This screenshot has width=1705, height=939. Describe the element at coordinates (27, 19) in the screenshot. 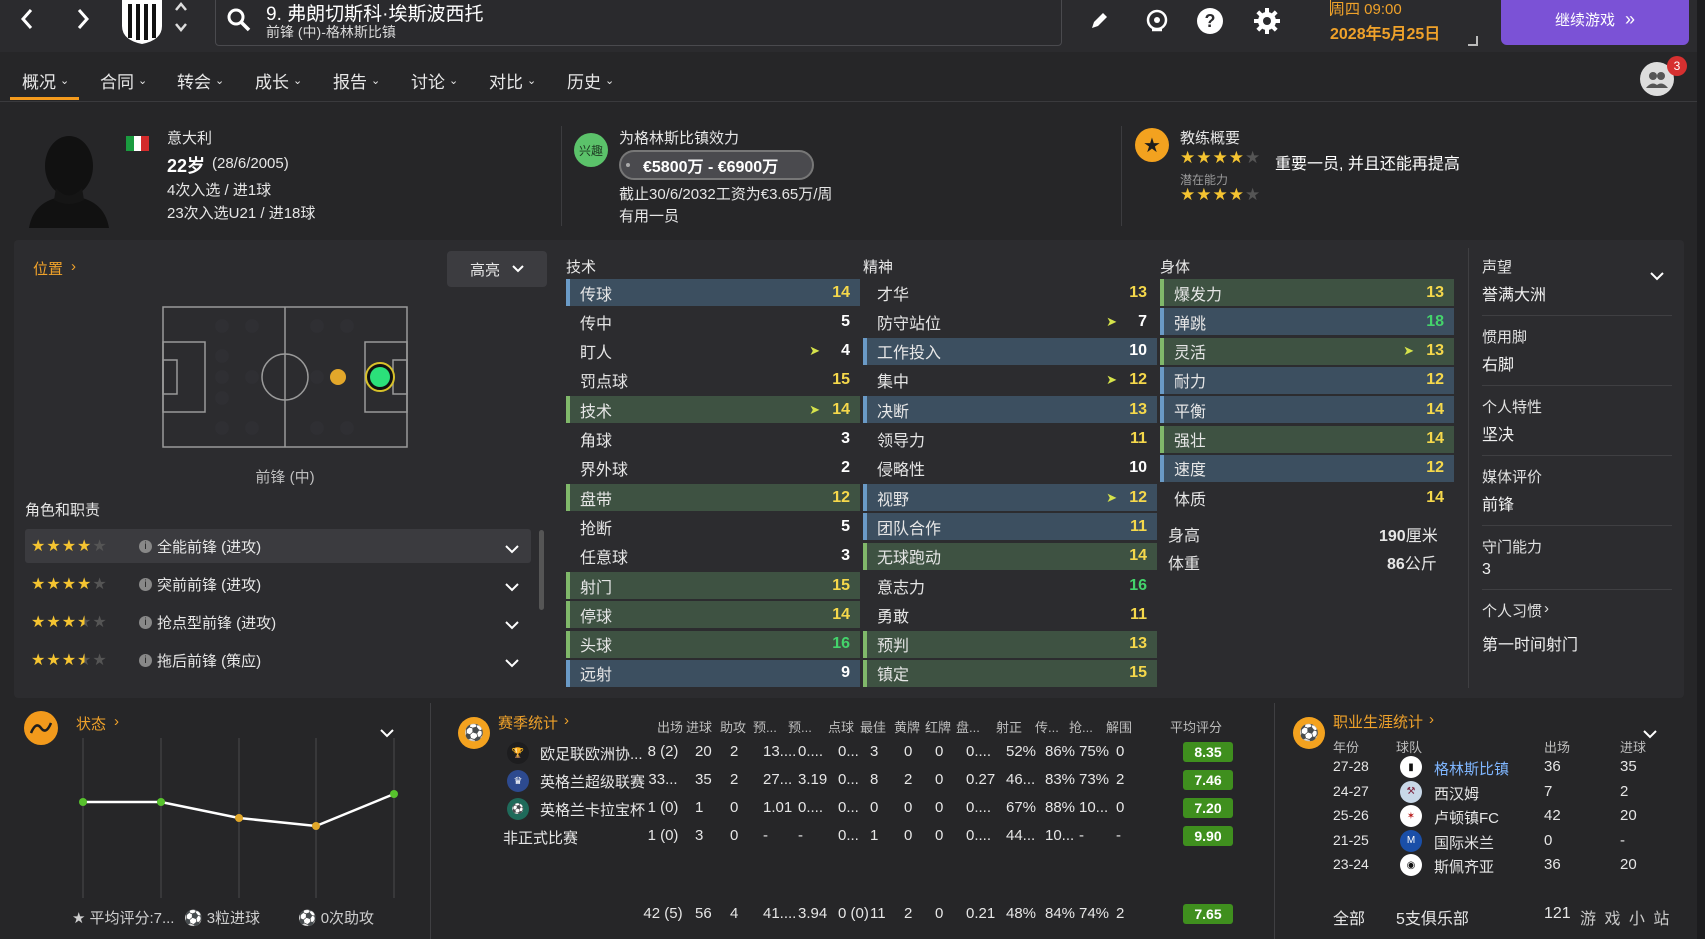

I see `back-arrow-icon` at that location.